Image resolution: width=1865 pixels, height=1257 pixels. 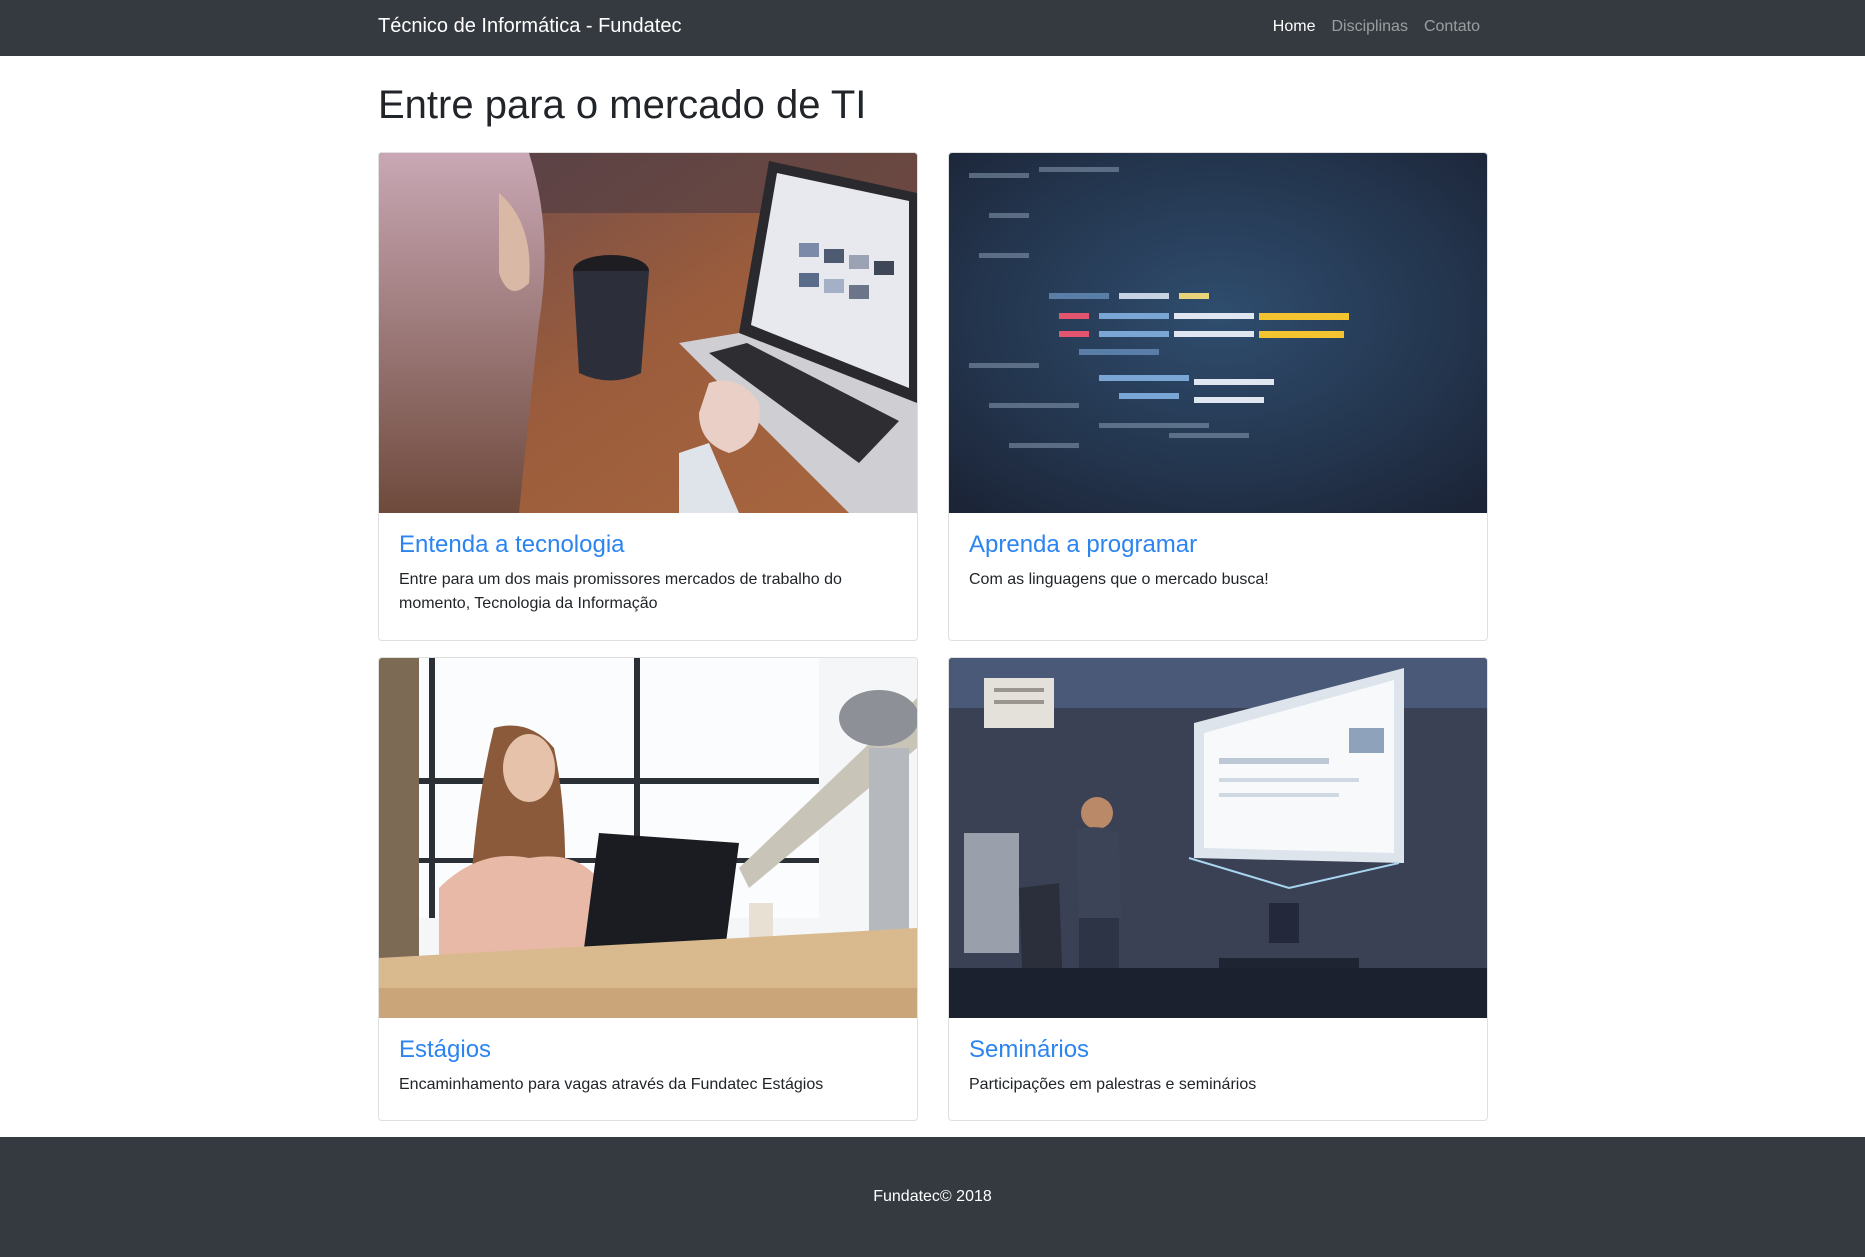 What do you see at coordinates (1218, 545) in the screenshot?
I see `card-title-link: Aprenda a programar` at bounding box center [1218, 545].